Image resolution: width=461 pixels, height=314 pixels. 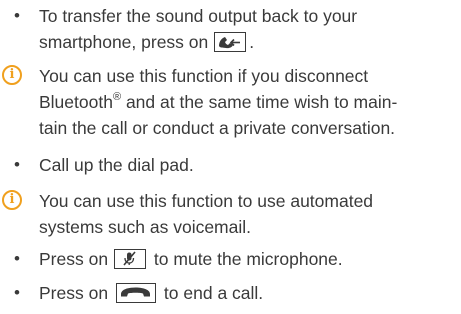 What do you see at coordinates (76, 102) in the screenshot?
I see `text-fragment: Bluetooth` at bounding box center [76, 102].